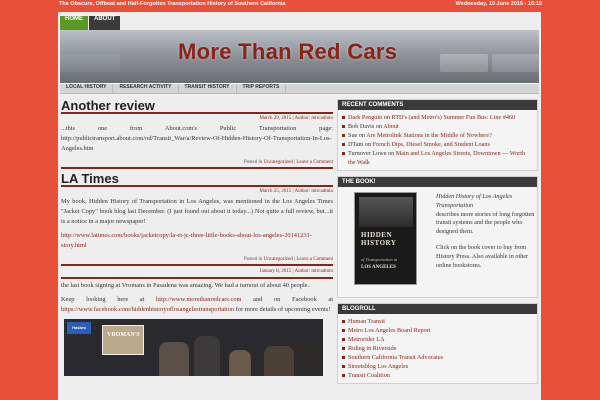 The height and width of the screenshot is (400, 600). I want to click on site-header: More Than Red Cars, so click(299, 56).